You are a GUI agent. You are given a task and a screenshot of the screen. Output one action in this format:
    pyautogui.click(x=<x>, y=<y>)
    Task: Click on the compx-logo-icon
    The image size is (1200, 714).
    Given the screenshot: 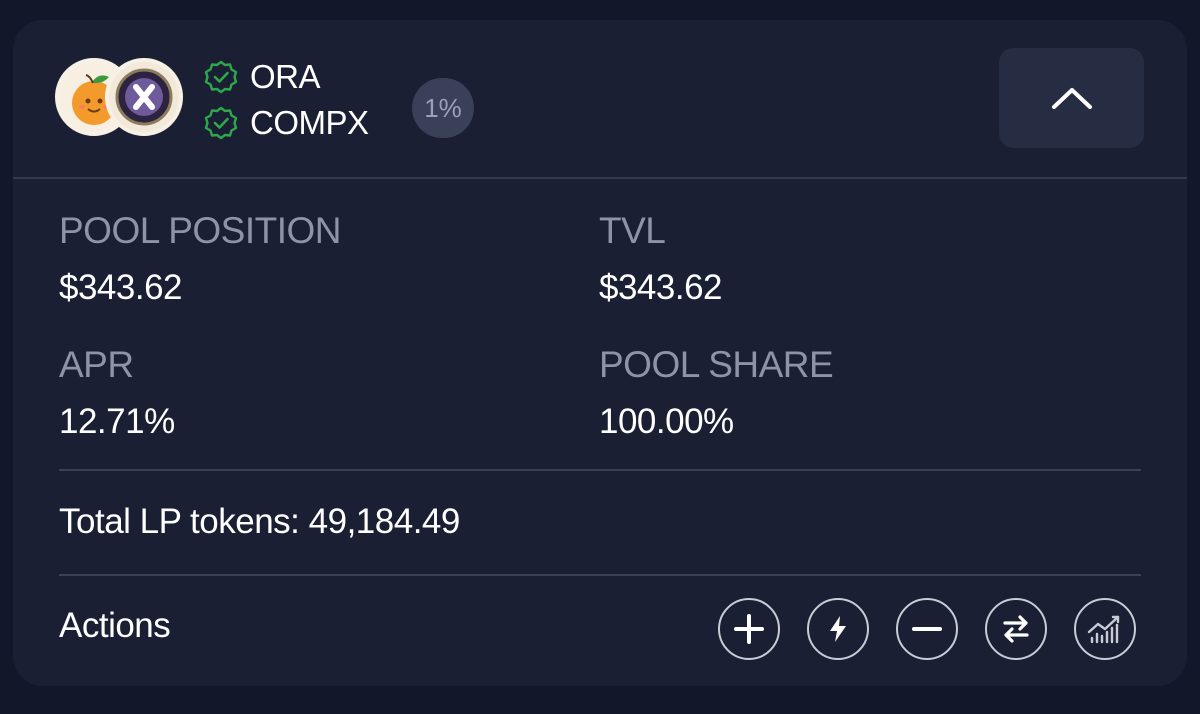 What is the action you would take?
    pyautogui.click(x=144, y=97)
    